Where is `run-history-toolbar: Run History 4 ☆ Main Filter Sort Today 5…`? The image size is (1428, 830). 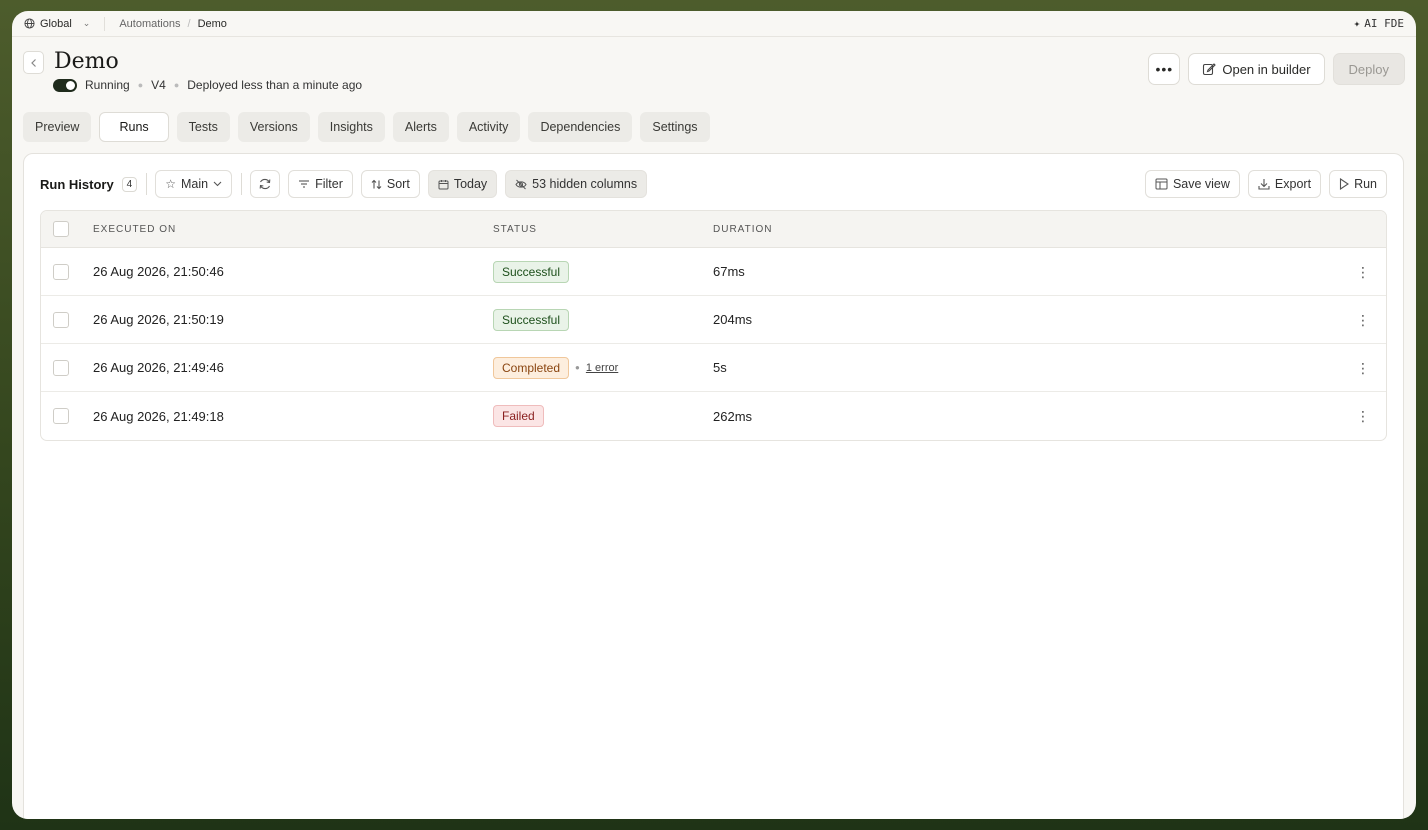 run-history-toolbar: Run History 4 ☆ Main Filter Sort Today 5… is located at coordinates (713, 184).